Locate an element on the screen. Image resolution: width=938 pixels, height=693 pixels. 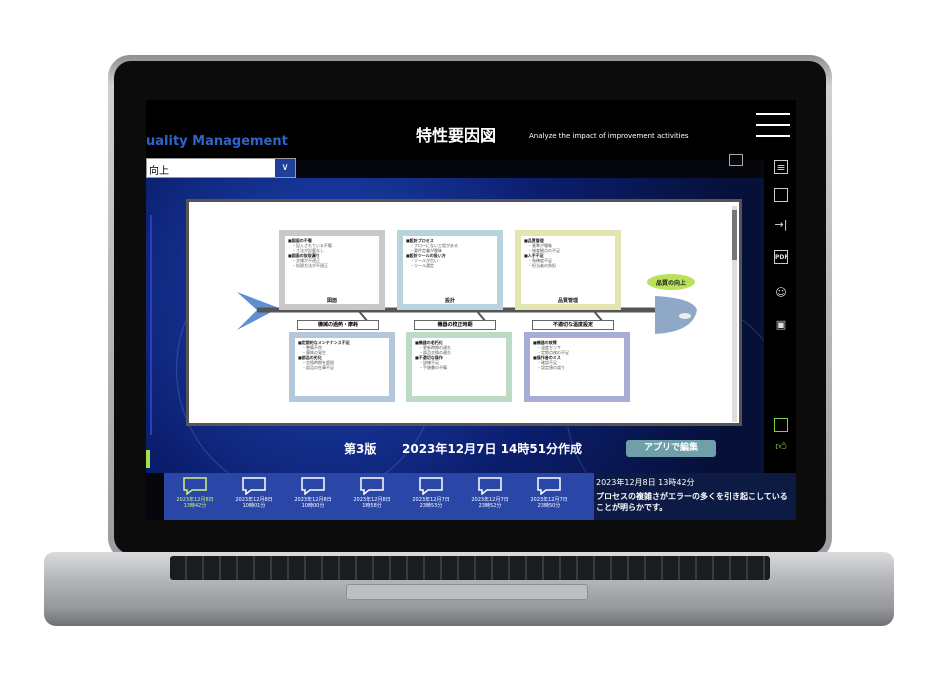
timeline-time: 23時53分 is located at coordinates (431, 506).